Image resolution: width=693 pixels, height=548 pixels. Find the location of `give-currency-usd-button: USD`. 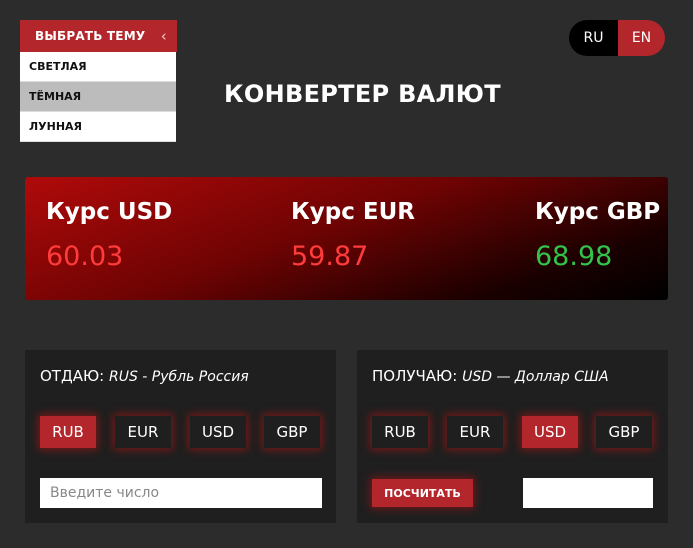

give-currency-usd-button: USD is located at coordinates (218, 432).